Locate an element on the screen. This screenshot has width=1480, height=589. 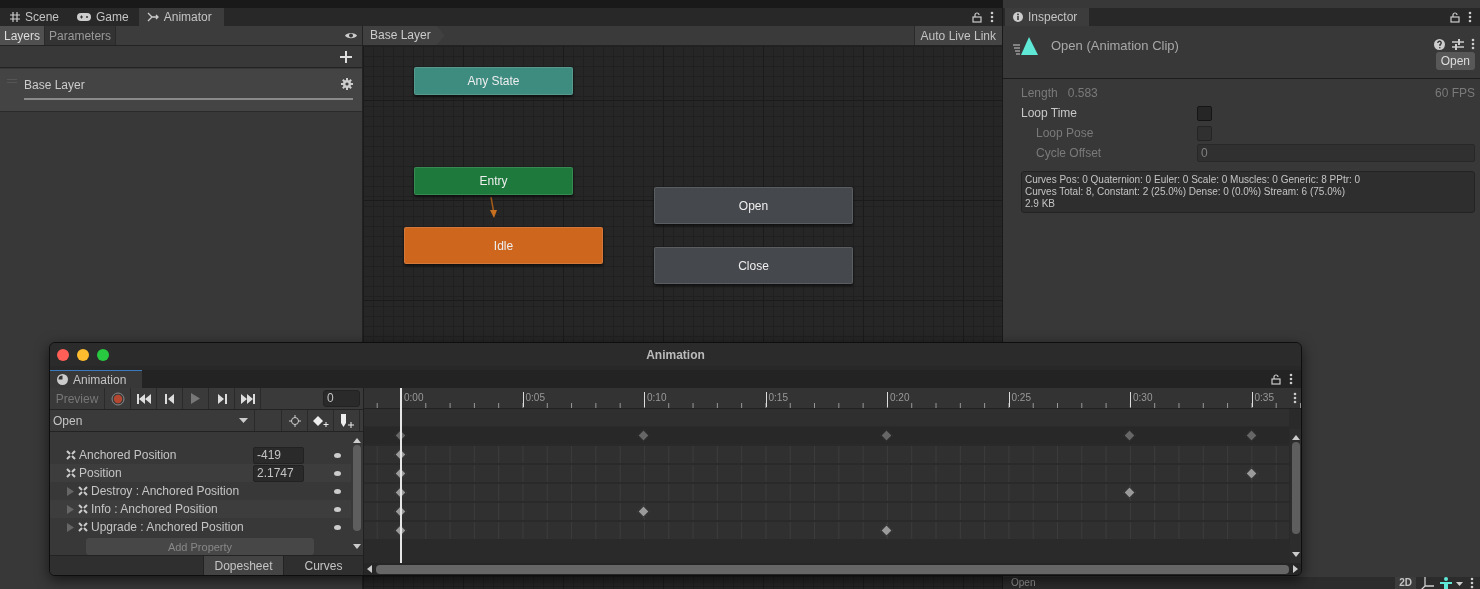
open-button: Open is located at coordinates (1455, 61).